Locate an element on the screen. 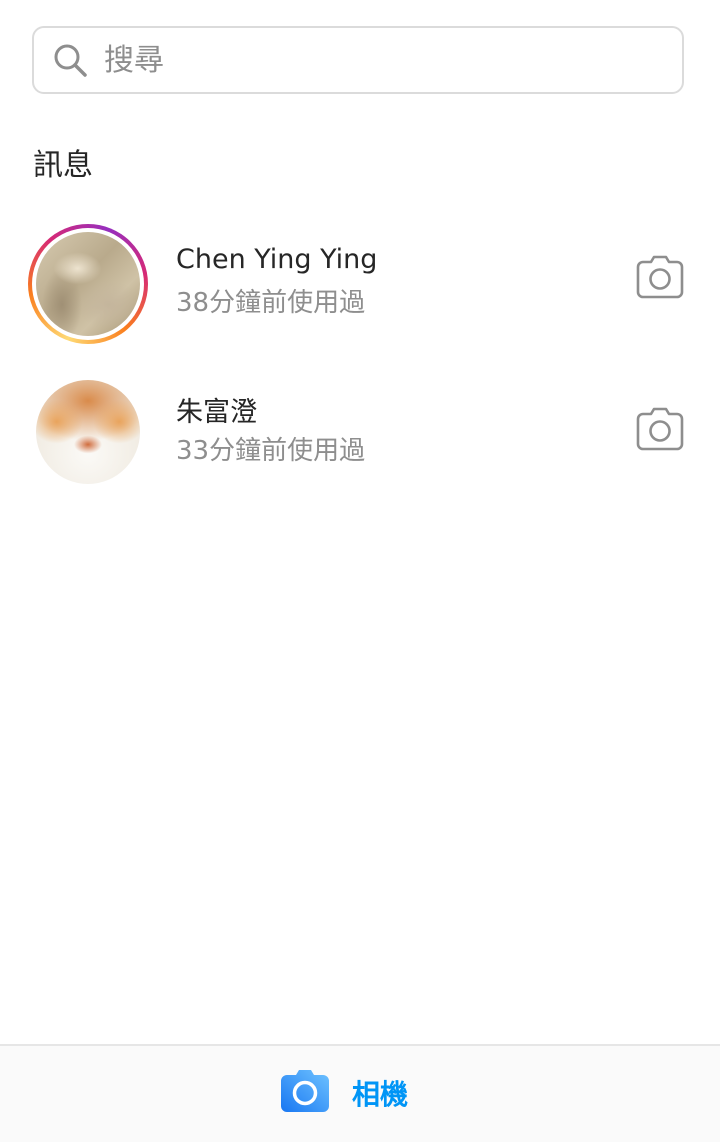 The height and width of the screenshot is (1142, 720). camera-button: 相機 is located at coordinates (344, 1093).